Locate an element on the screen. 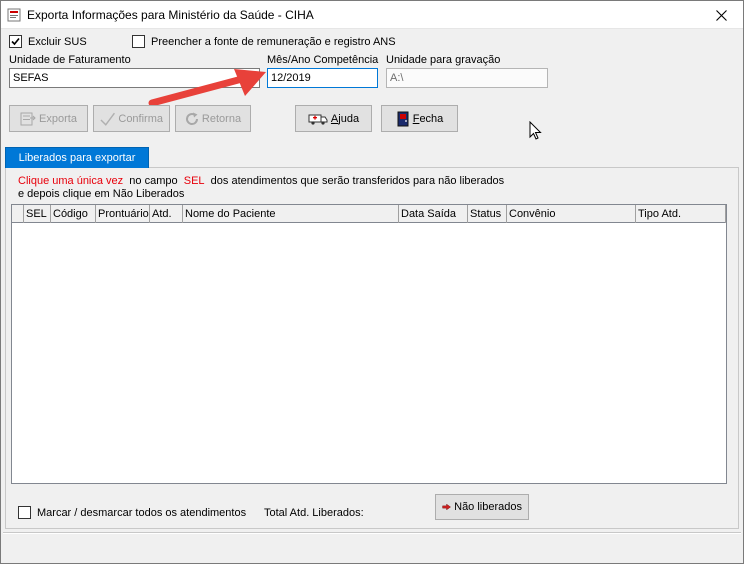 This screenshot has height=564, width=744. status-divider-highlight is located at coordinates (372, 533).